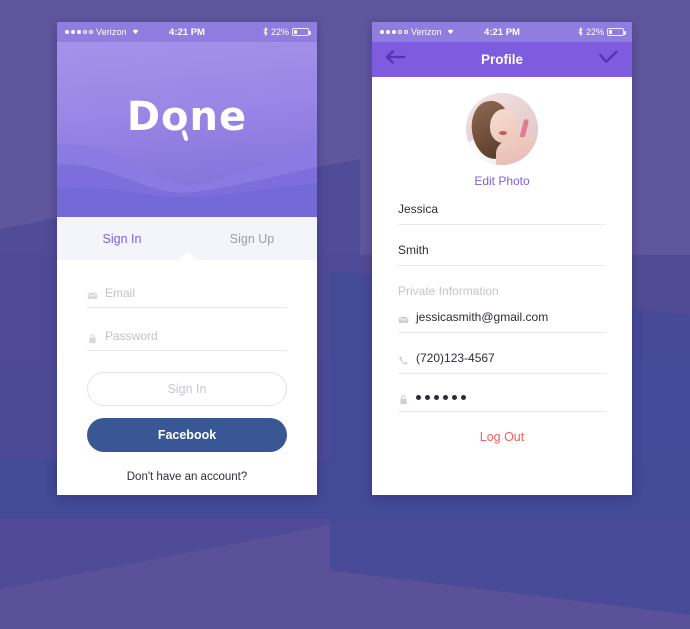  I want to click on auth-tab-bar: Sign In Sign Up, so click(187, 239).